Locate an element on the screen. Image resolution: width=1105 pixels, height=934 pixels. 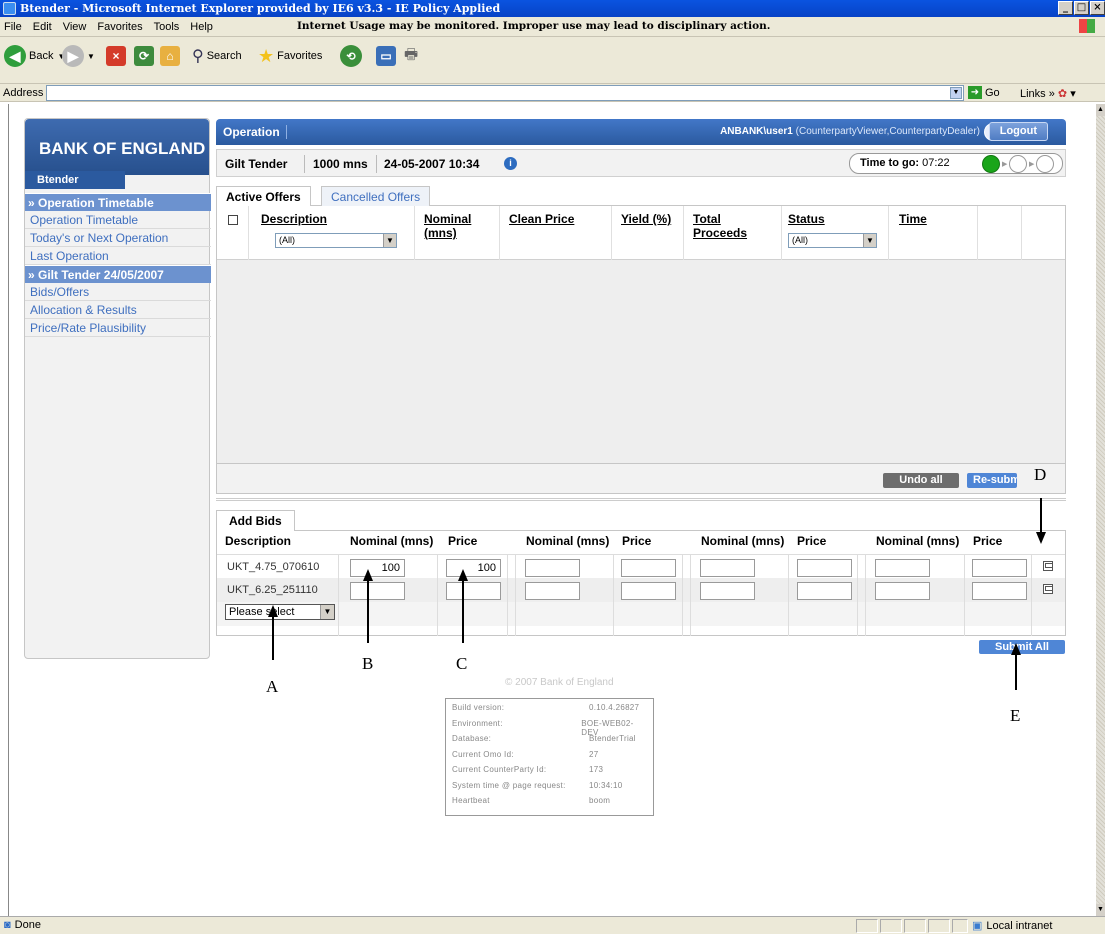
build-value: boom is located at coordinates (600, 800).